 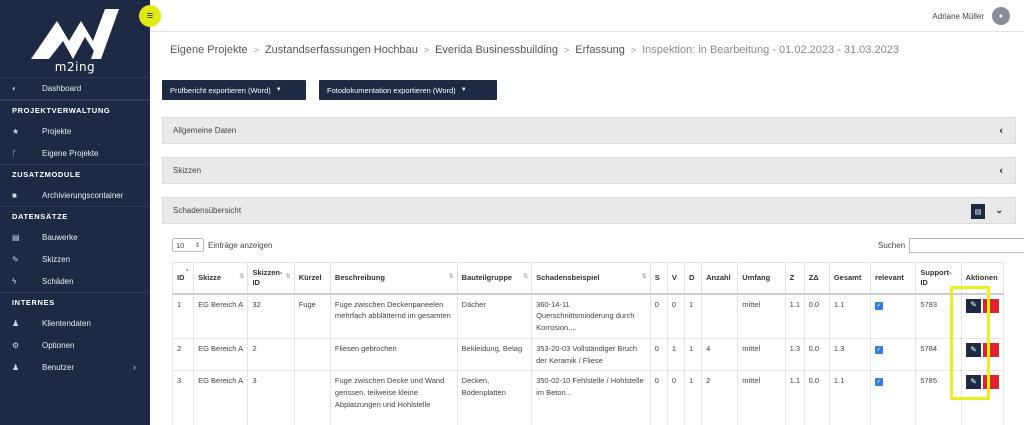 What do you see at coordinates (658, 278) in the screenshot?
I see `col-header-s: S` at bounding box center [658, 278].